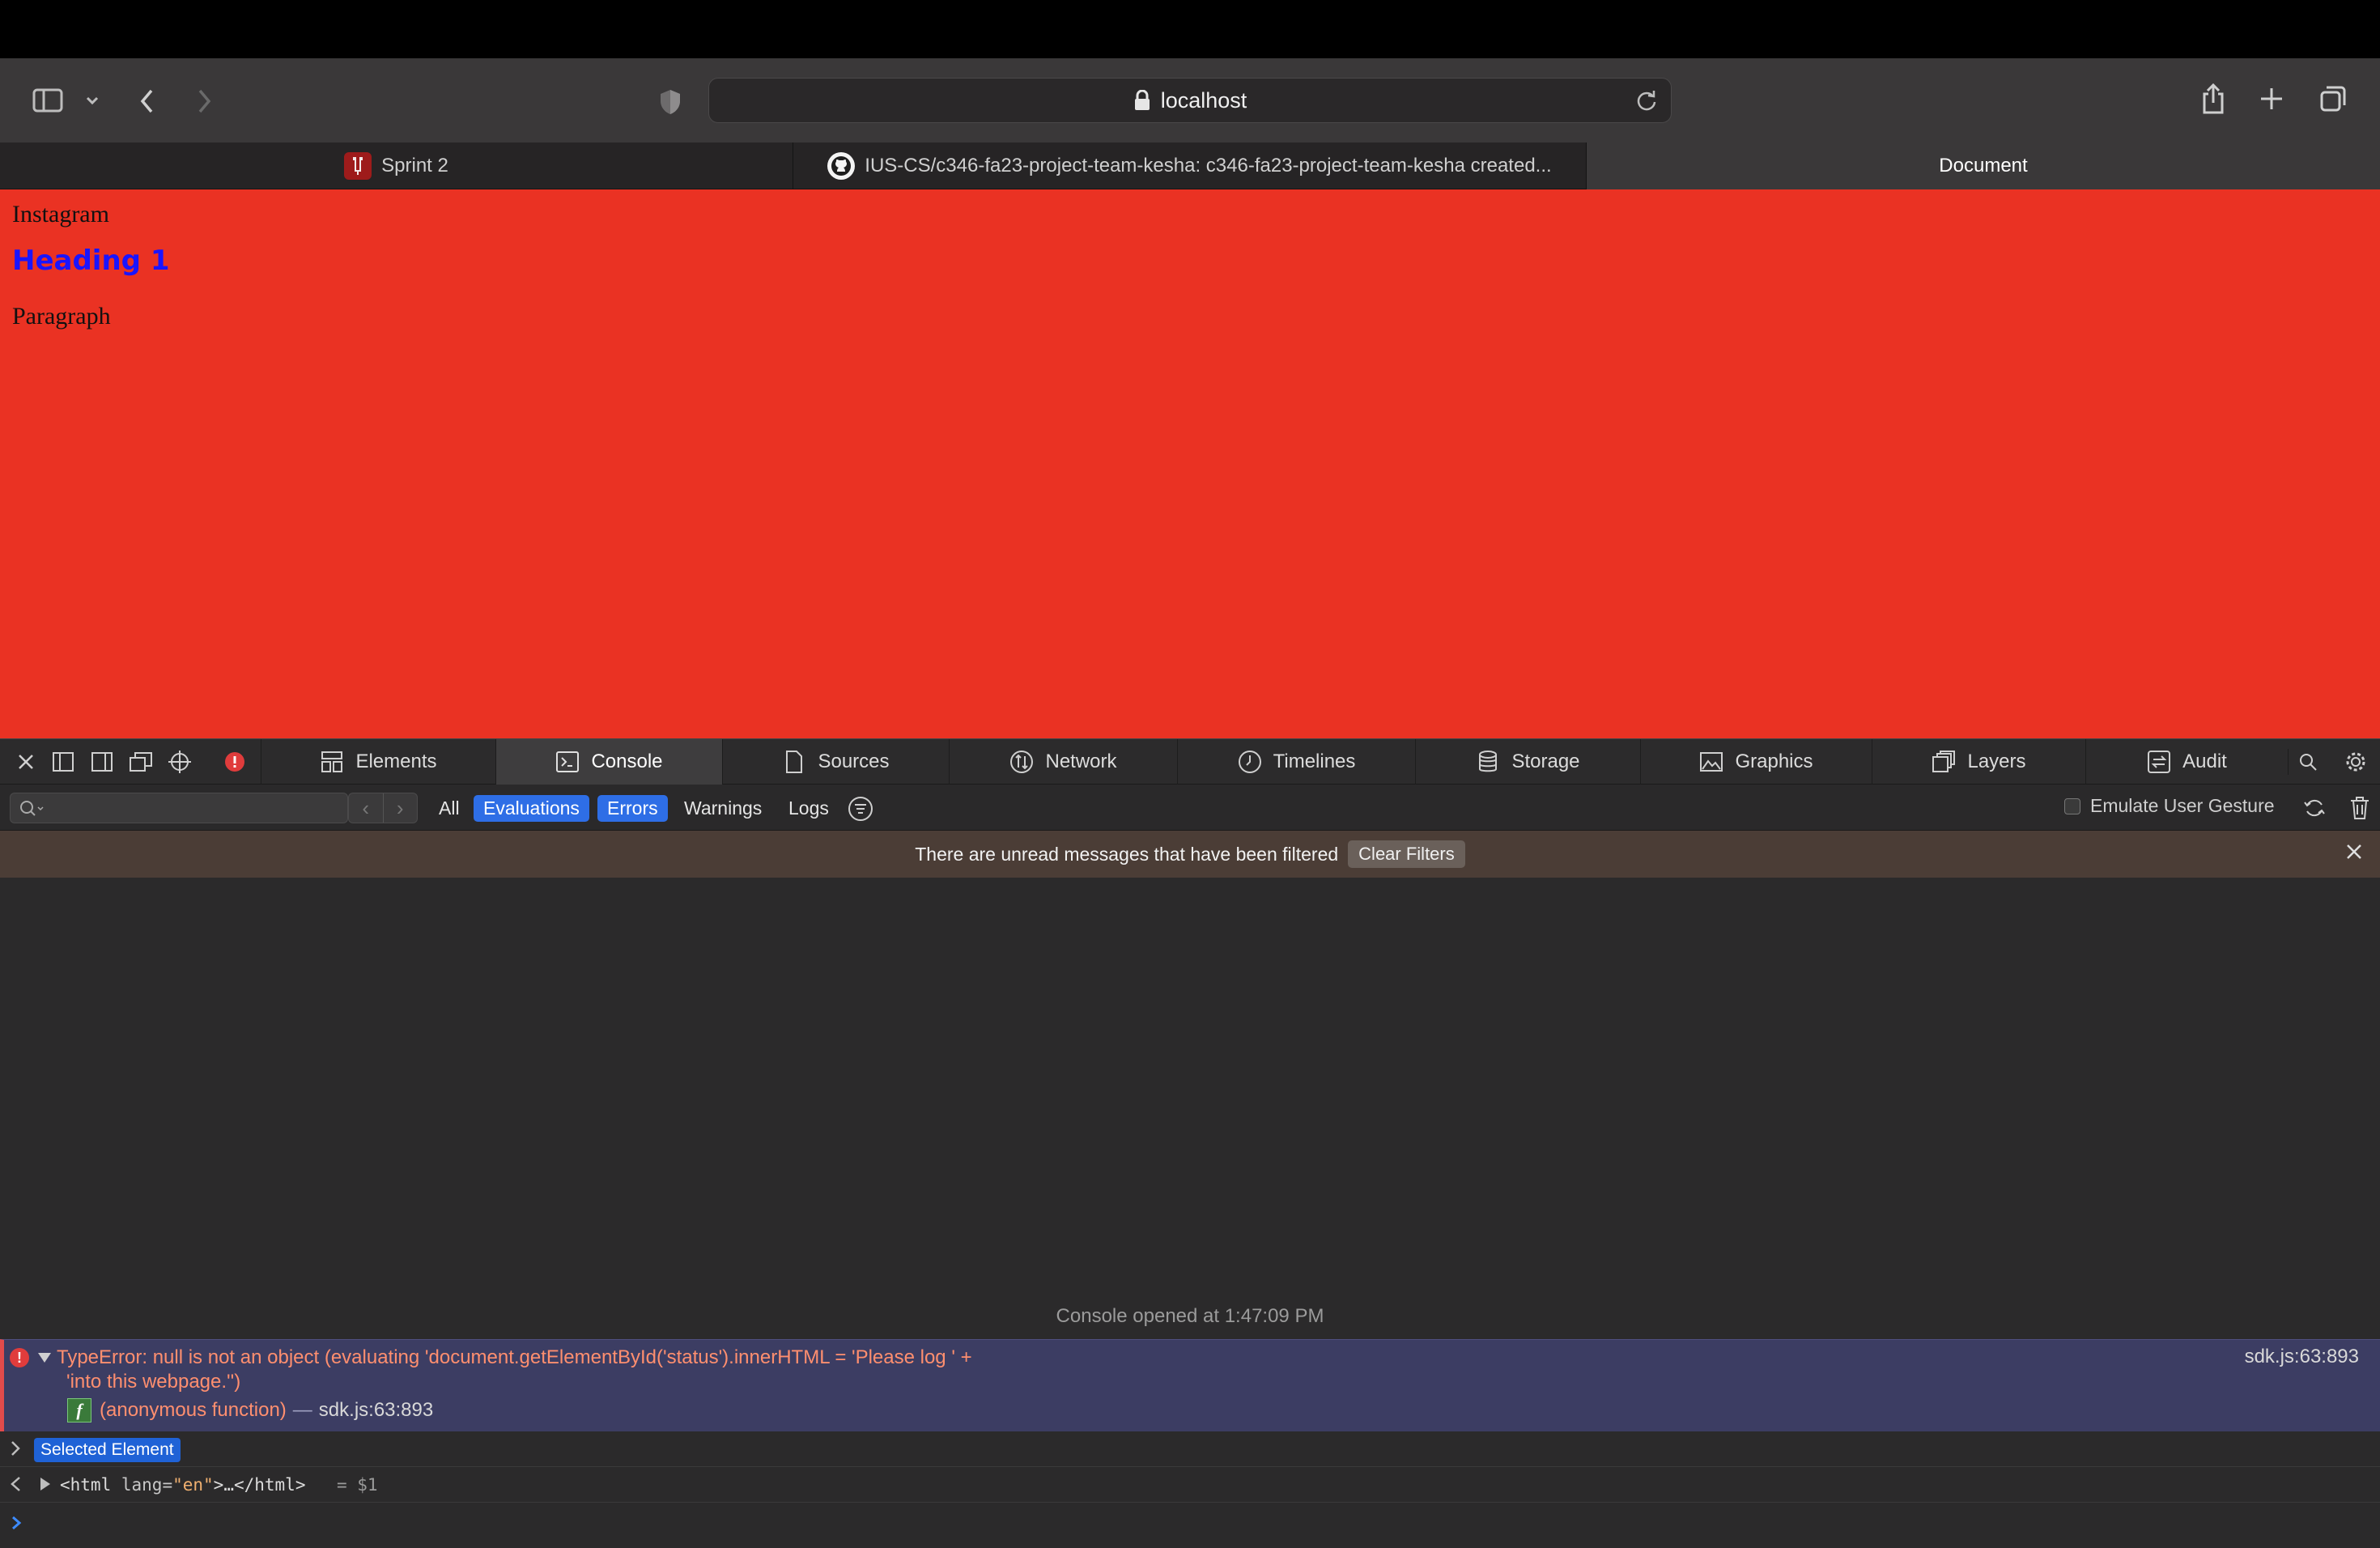  I want to click on error-source-link: sdk.js:63:893, so click(2302, 1357).